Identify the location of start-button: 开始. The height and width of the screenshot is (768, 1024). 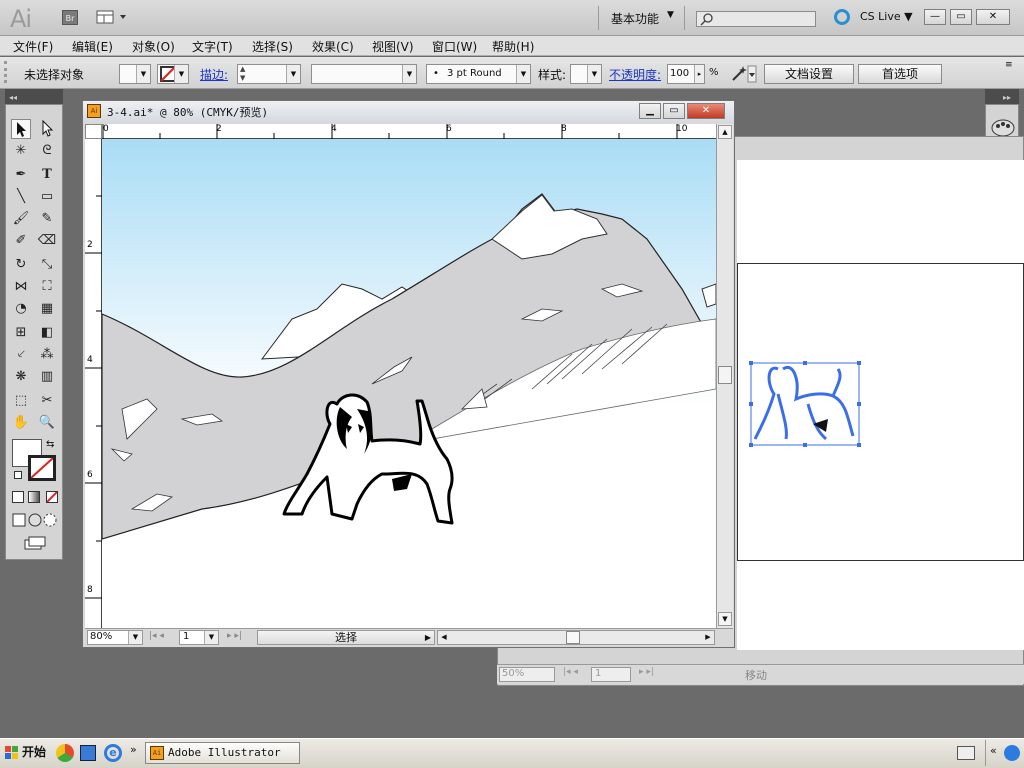
(26, 753).